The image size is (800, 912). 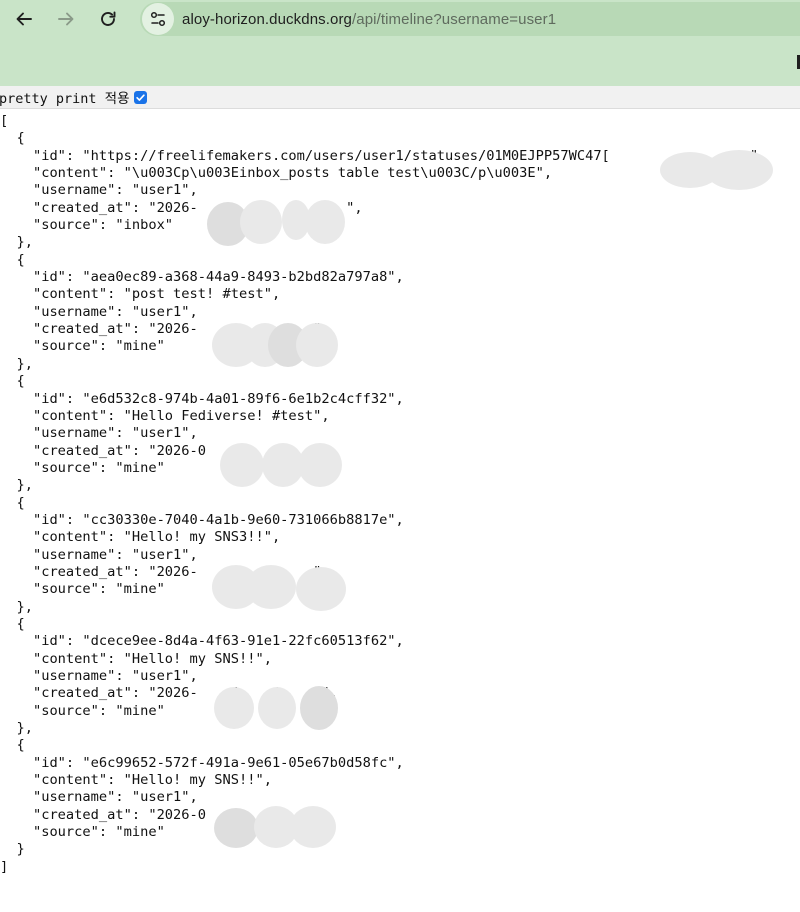 I want to click on reload-icon, so click(x=108, y=18).